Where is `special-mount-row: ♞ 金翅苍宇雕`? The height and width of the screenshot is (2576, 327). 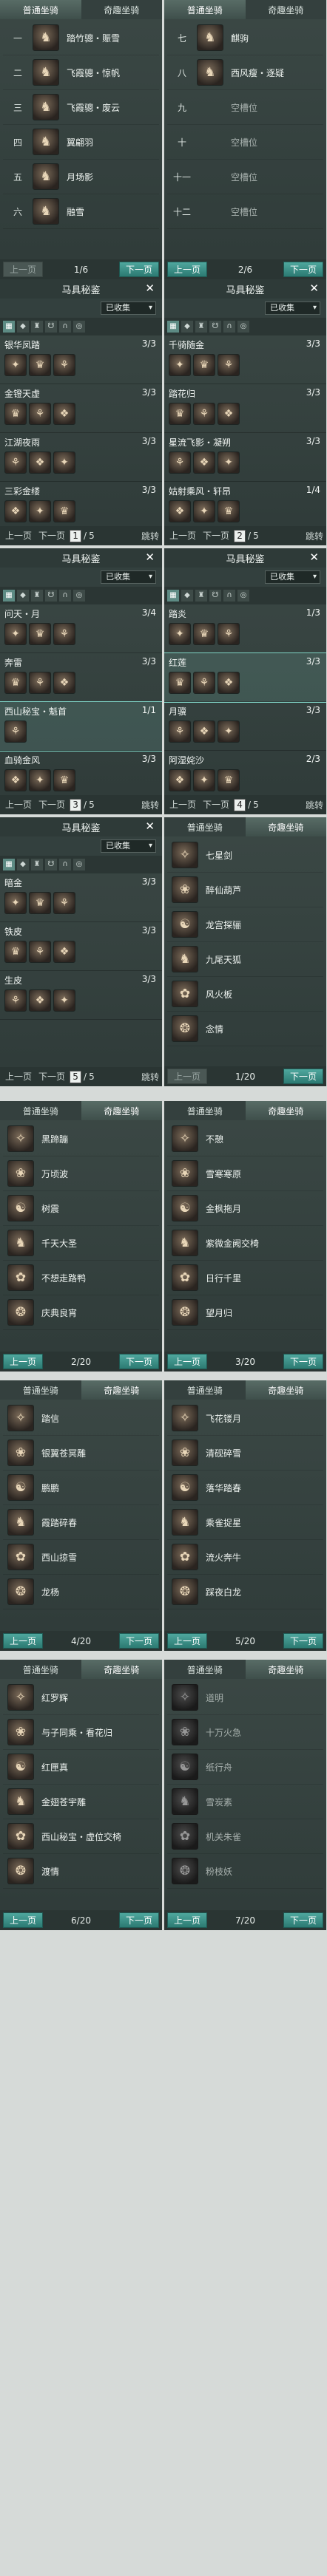
special-mount-row: ♞ 金翅苍宇雕 is located at coordinates (81, 1802).